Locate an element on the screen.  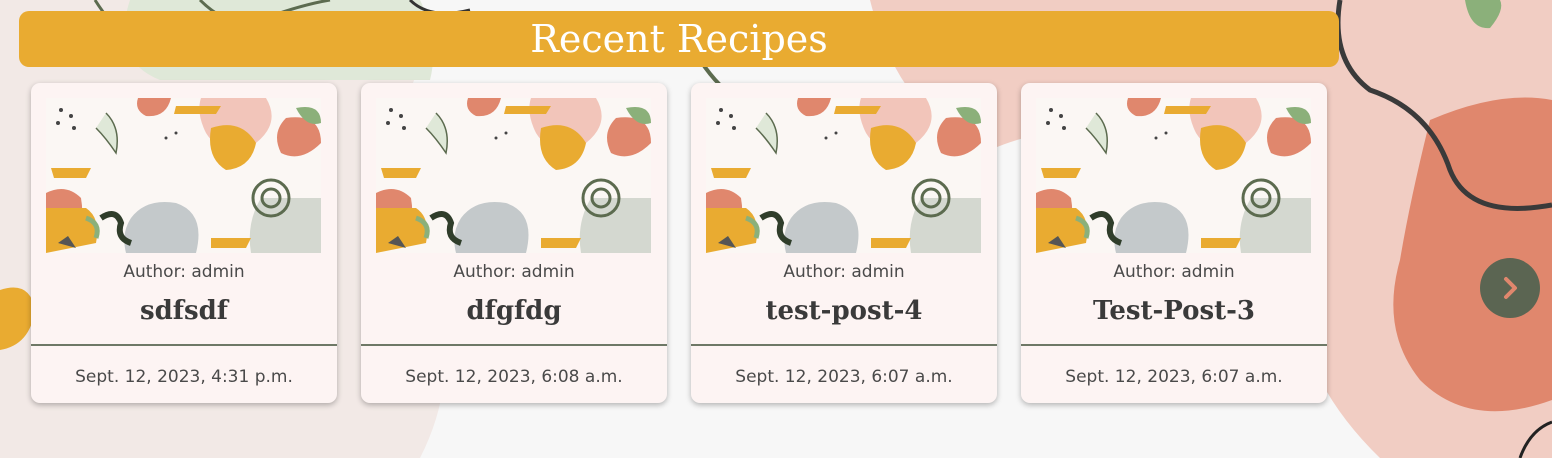
recipe-title: dfgfdg is located at coordinates (514, 311).